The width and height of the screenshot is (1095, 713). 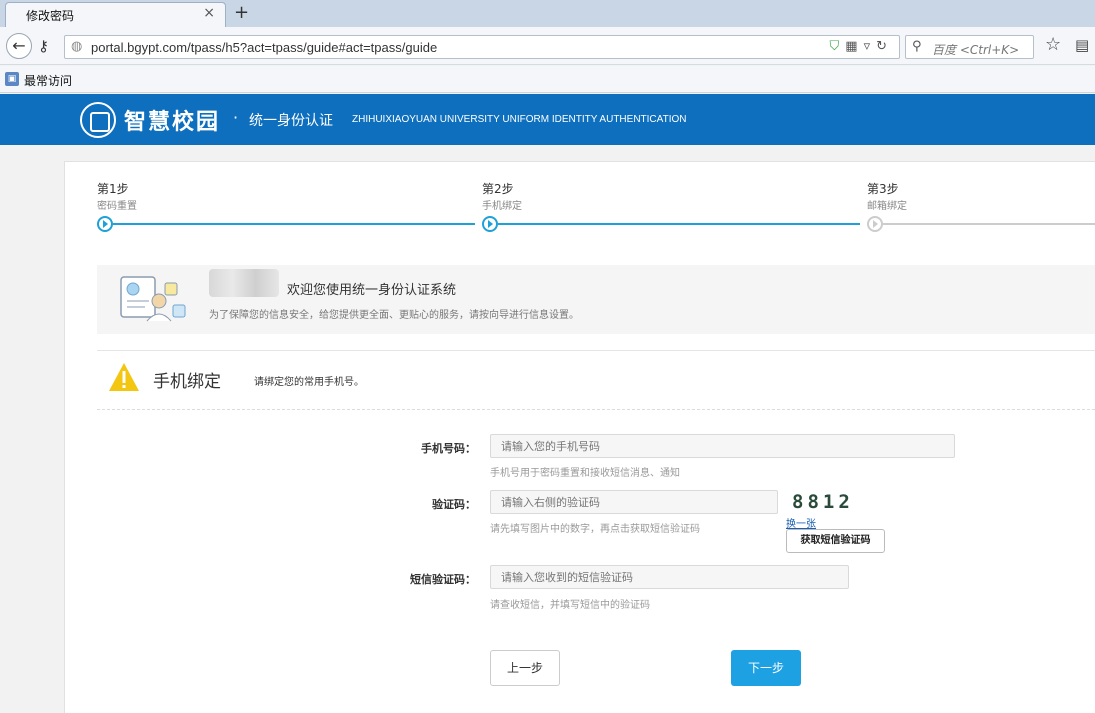 I want to click on next-step-button: 下一步, so click(x=766, y=668).